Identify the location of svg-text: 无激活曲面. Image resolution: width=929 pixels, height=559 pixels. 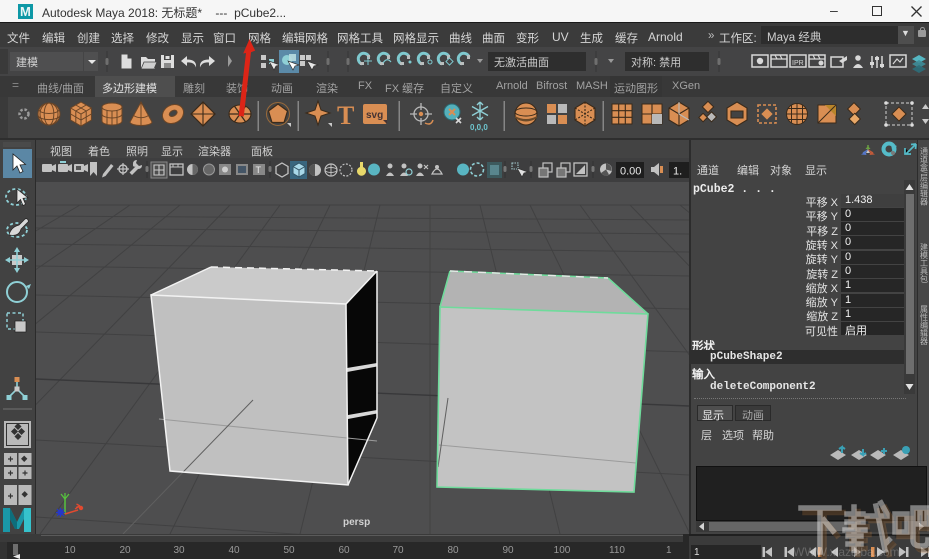
(521, 62).